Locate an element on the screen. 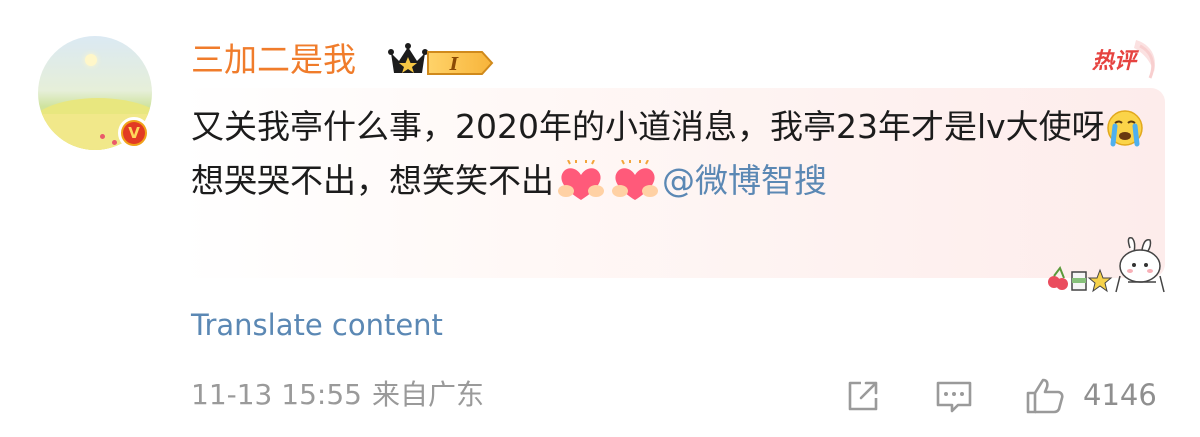 Image resolution: width=1200 pixels, height=437 pixels. mention-link: @微博智搜 is located at coordinates (744, 180).